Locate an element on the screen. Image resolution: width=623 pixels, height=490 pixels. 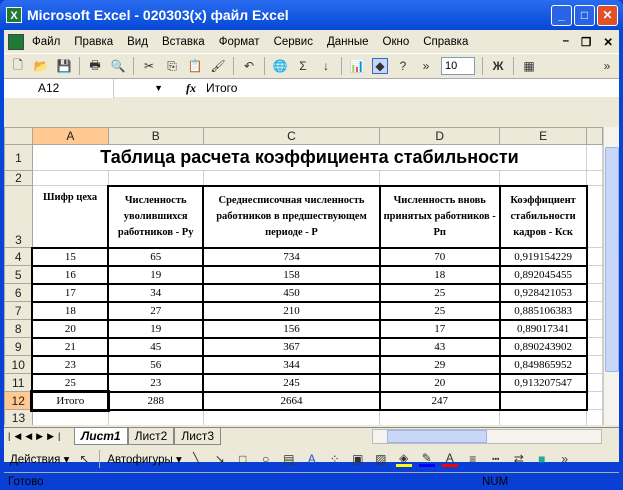
rectangle-icon: □ is located at coordinates (243, 459).